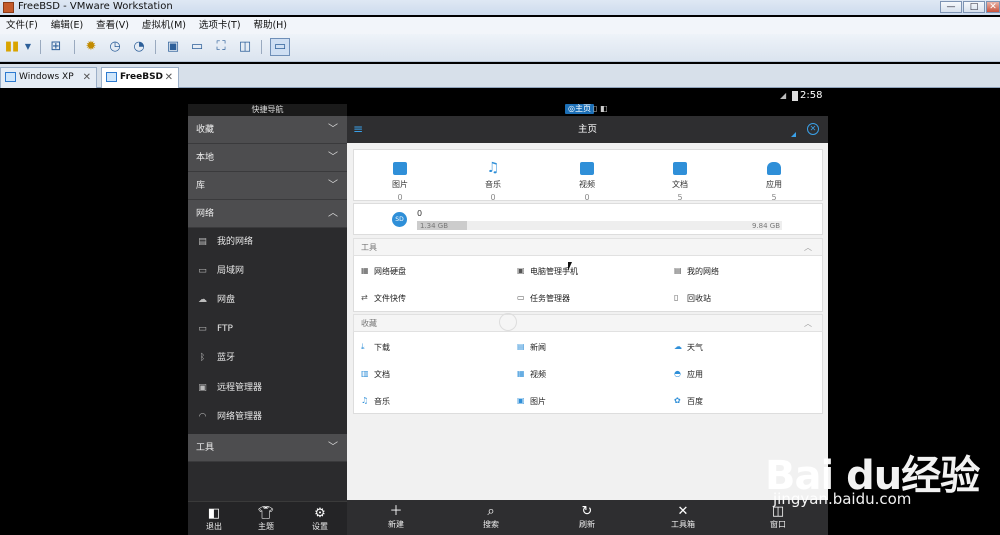  What do you see at coordinates (267, 388) in the screenshot?
I see `sidebar-item-remote-manager: ▣ 远程管理器` at bounding box center [267, 388].